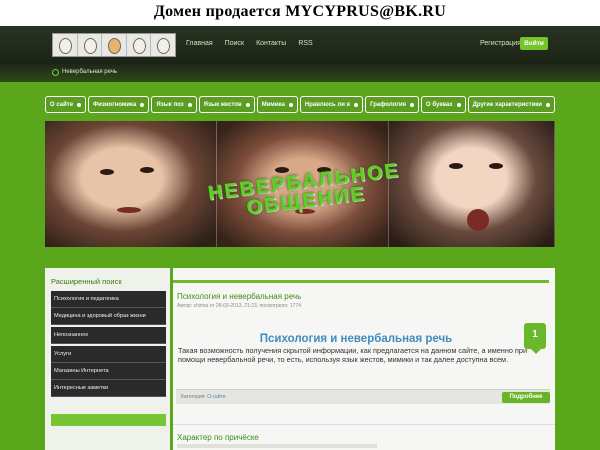  Describe the element at coordinates (300, 13) in the screenshot. I see `domain-sale-banner: Домен продается MYCYPRUS@BK.RU` at that location.